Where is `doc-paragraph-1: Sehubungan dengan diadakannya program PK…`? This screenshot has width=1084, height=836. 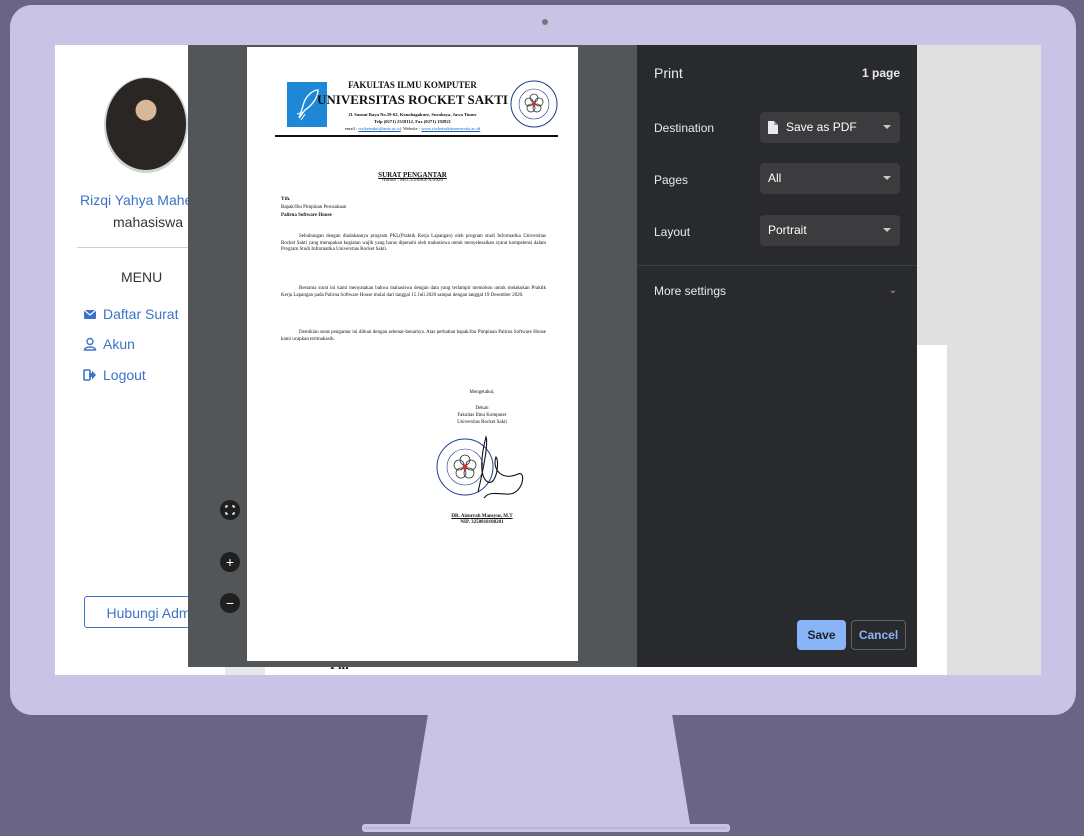
doc-paragraph-1: Sehubungan dengan diadakannya program PK… is located at coordinates (413, 243).